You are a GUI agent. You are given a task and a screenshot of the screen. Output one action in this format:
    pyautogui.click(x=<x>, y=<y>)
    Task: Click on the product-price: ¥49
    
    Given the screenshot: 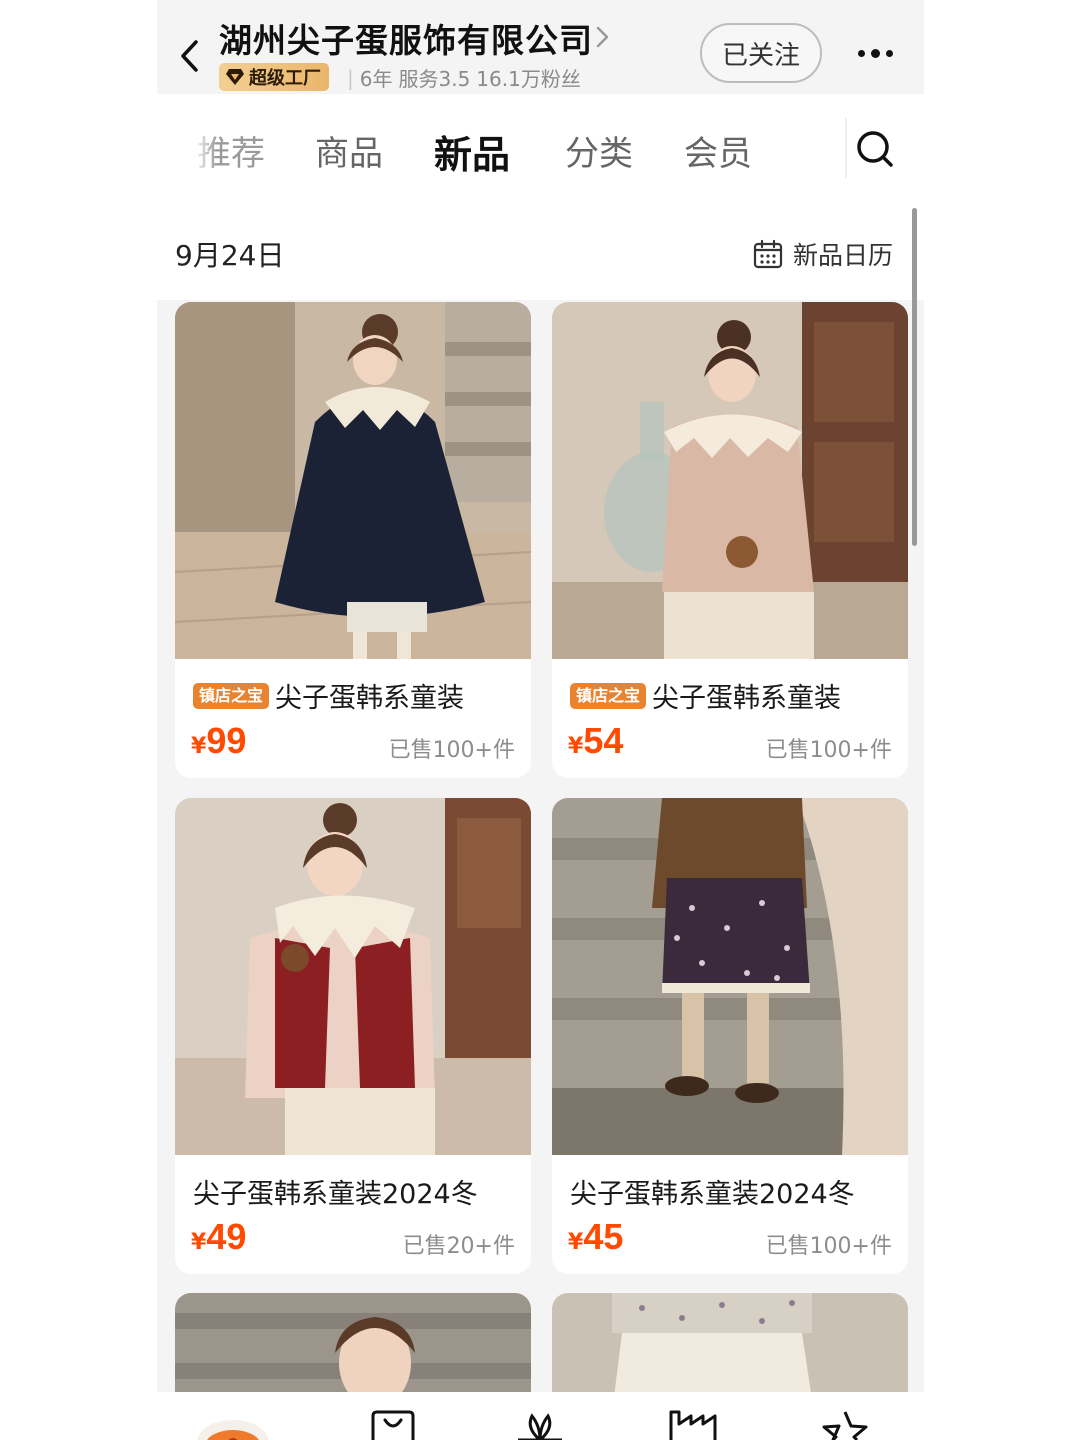 What is the action you would take?
    pyautogui.click(x=218, y=1237)
    